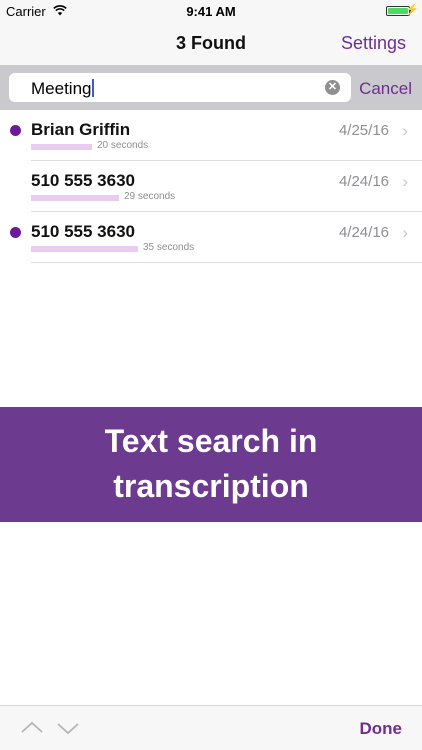 The image size is (422, 750). I want to click on banner-line-2: transcription, so click(211, 486).